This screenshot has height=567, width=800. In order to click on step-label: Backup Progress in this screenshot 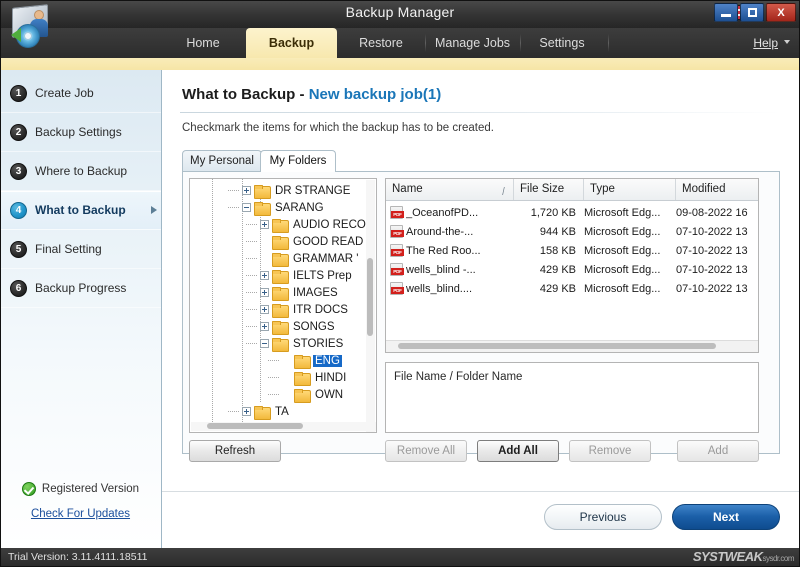, I will do `click(81, 288)`.